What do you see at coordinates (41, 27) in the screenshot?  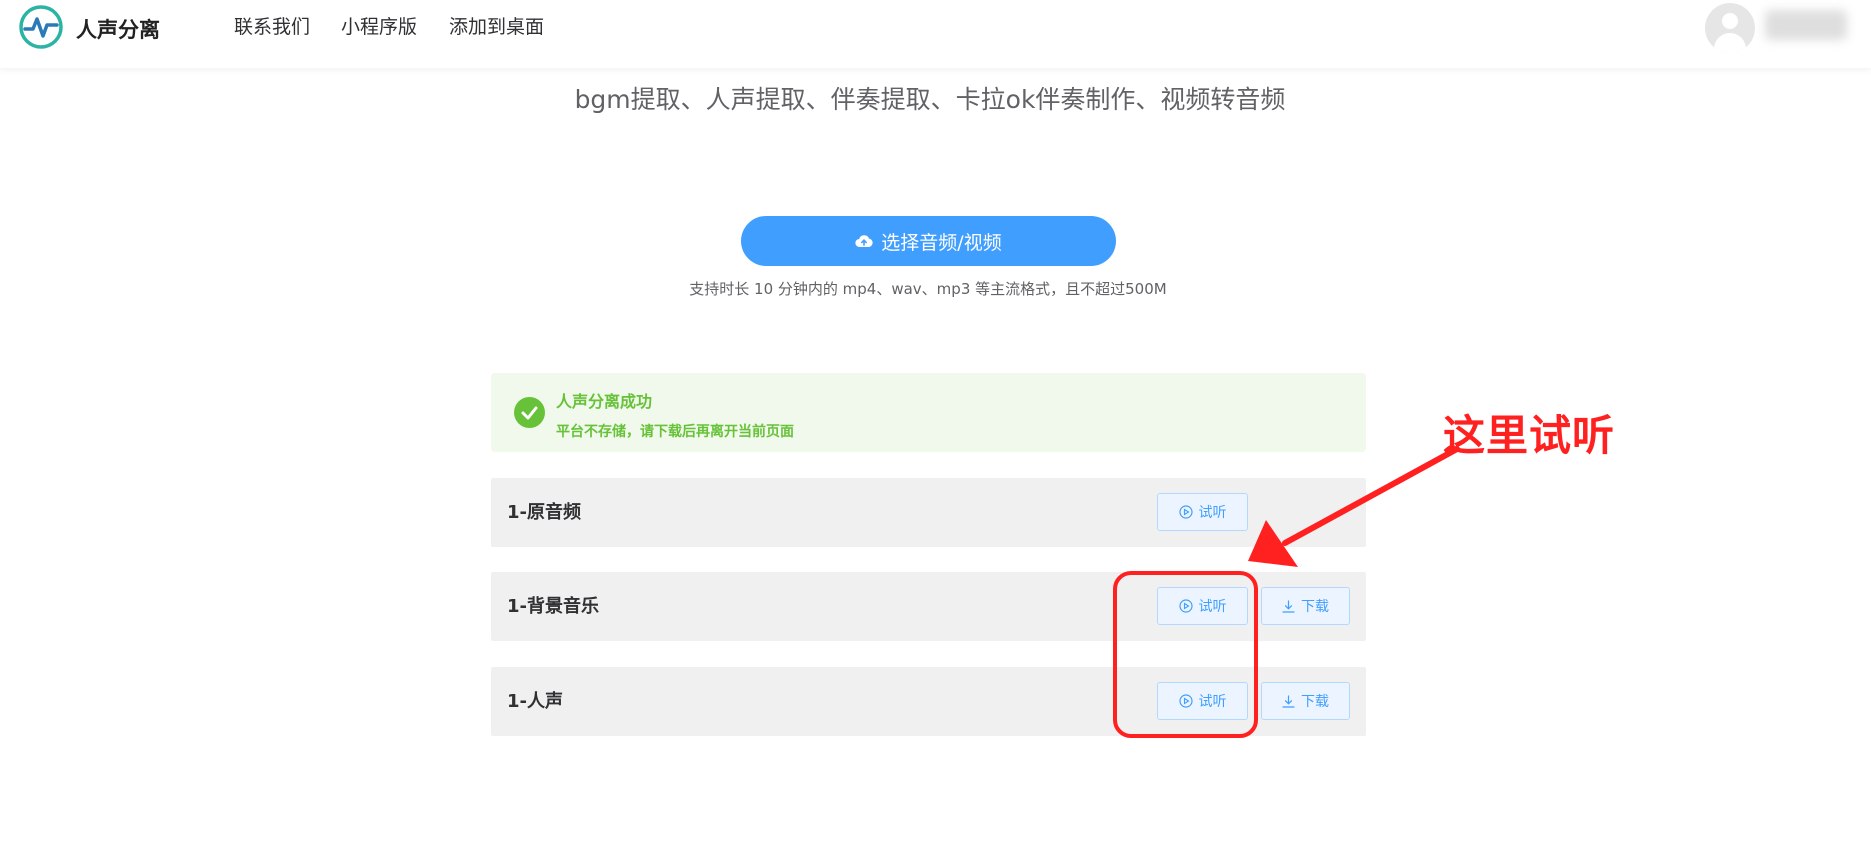 I see `waveform-logo-icon` at bounding box center [41, 27].